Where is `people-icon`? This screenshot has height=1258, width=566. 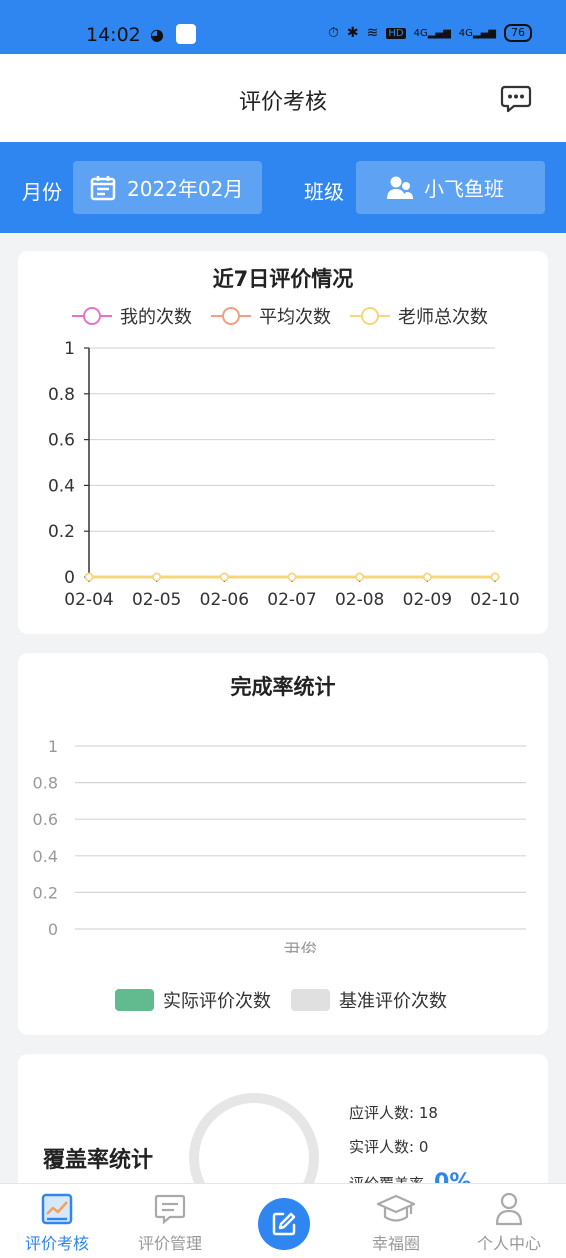 people-icon is located at coordinates (400, 187).